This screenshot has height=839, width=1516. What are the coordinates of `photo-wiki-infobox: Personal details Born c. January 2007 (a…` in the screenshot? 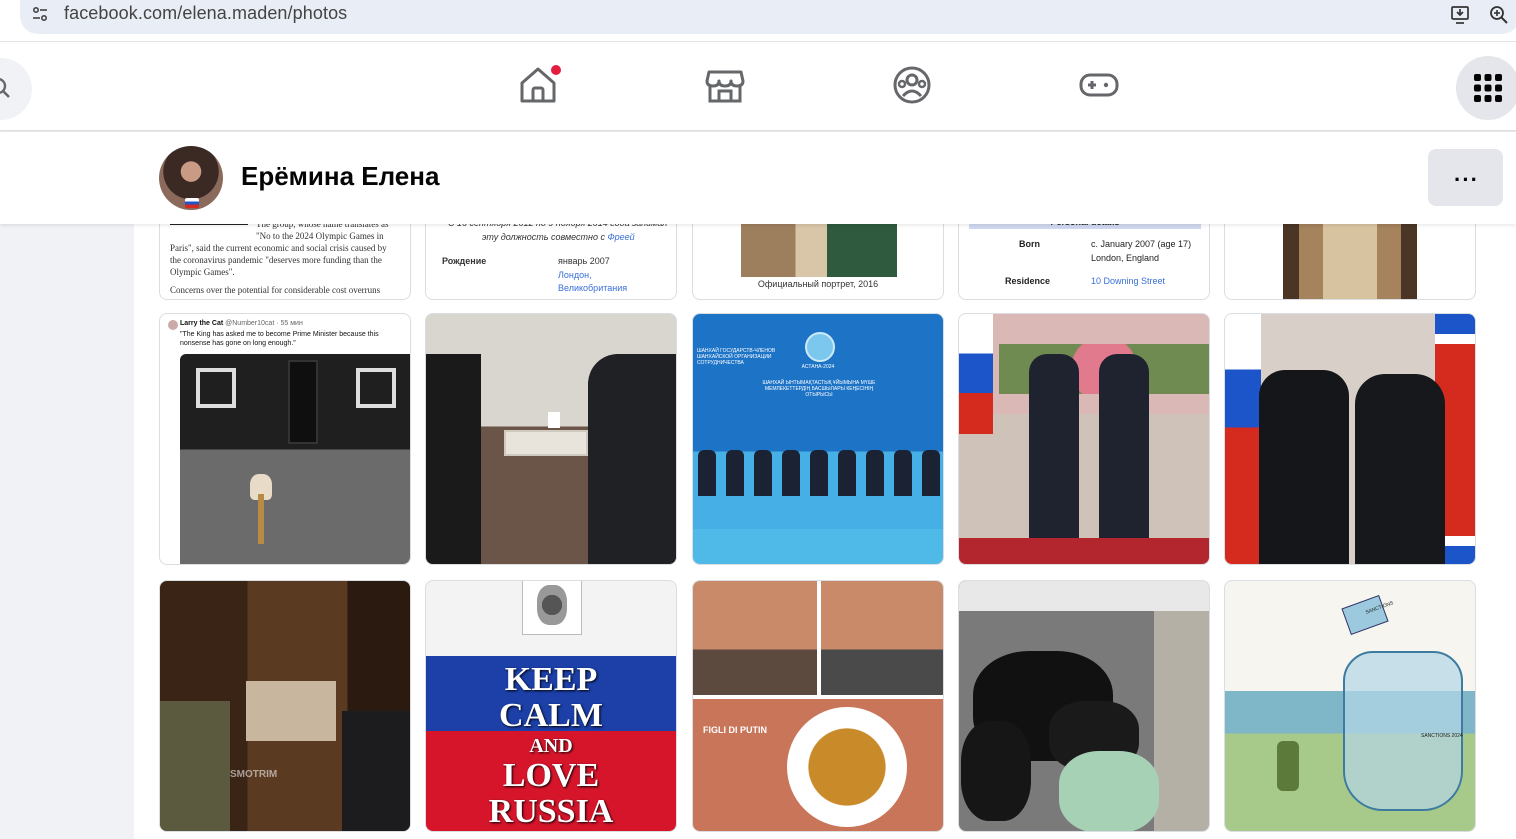 It's located at (1084, 257).